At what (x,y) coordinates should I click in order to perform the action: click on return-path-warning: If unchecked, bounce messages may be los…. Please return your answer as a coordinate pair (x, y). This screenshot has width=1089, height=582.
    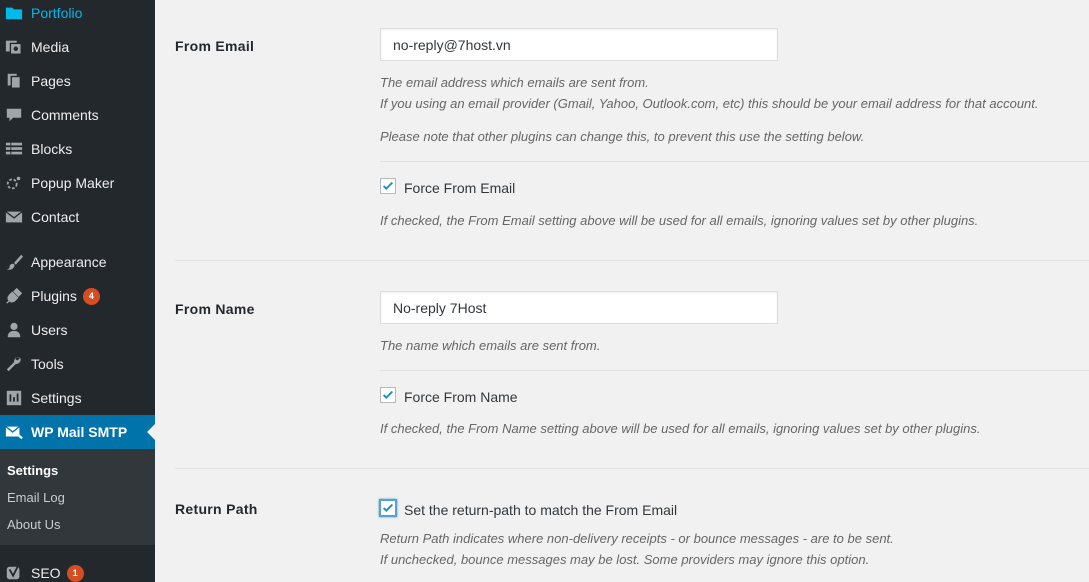
    Looking at the image, I should click on (625, 559).